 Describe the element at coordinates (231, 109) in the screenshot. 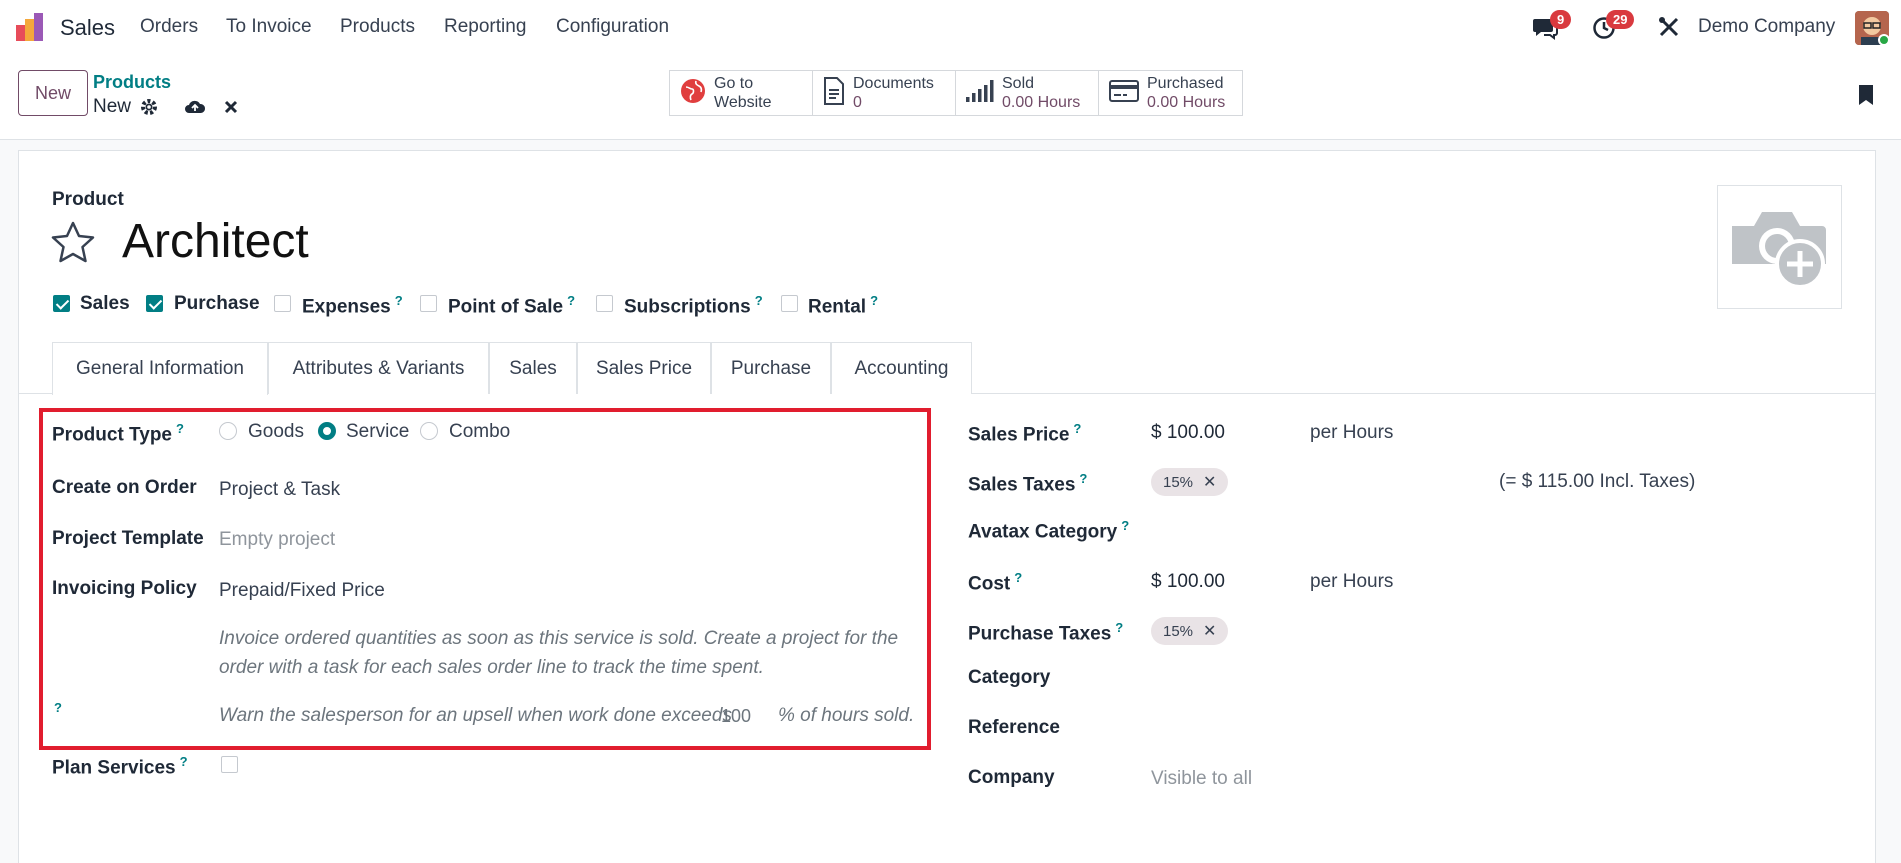

I see `discard-icon` at that location.